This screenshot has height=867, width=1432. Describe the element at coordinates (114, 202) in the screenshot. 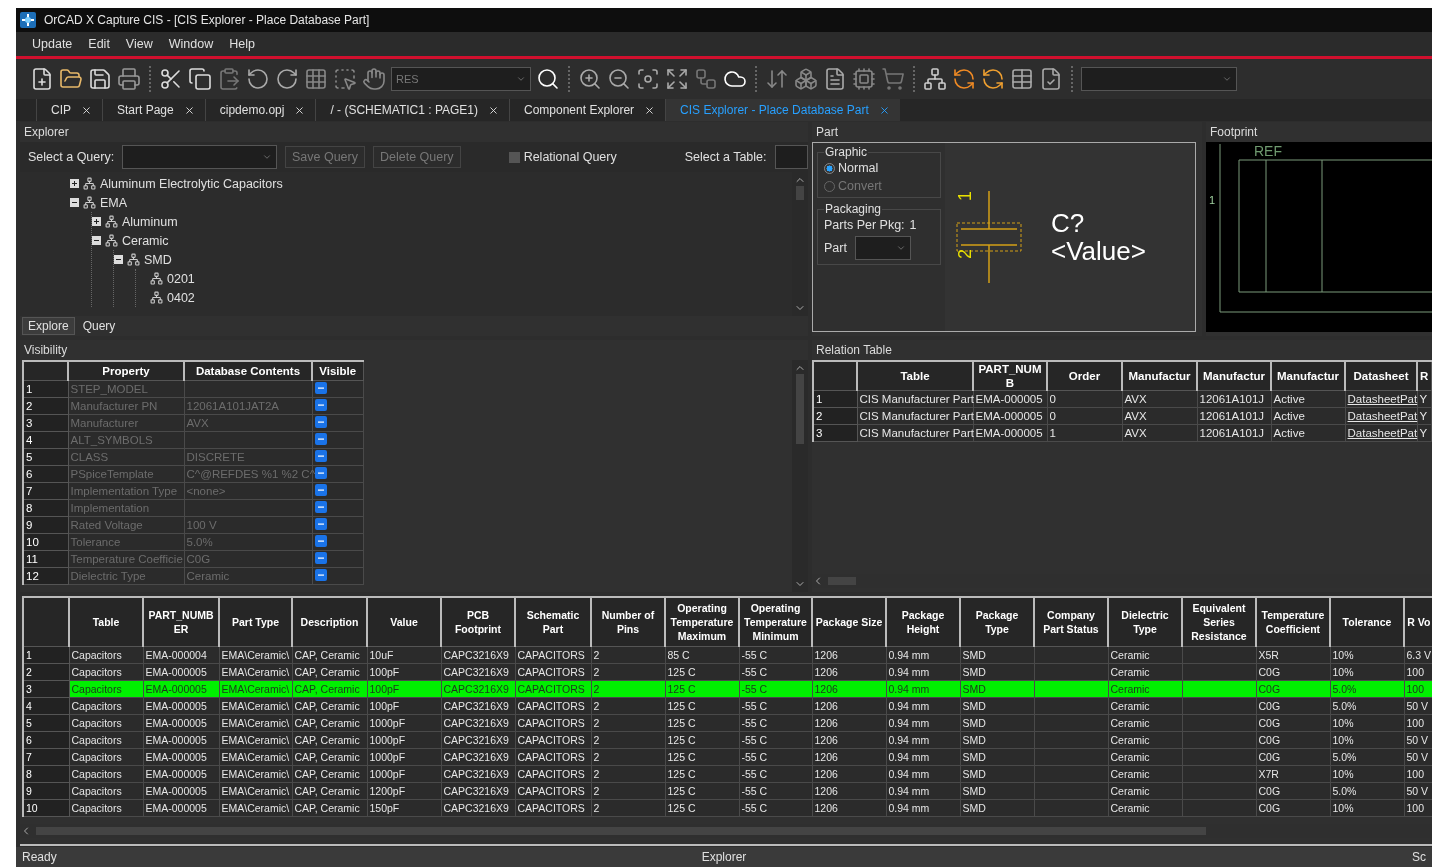

I see `tree-item: EMA` at that location.